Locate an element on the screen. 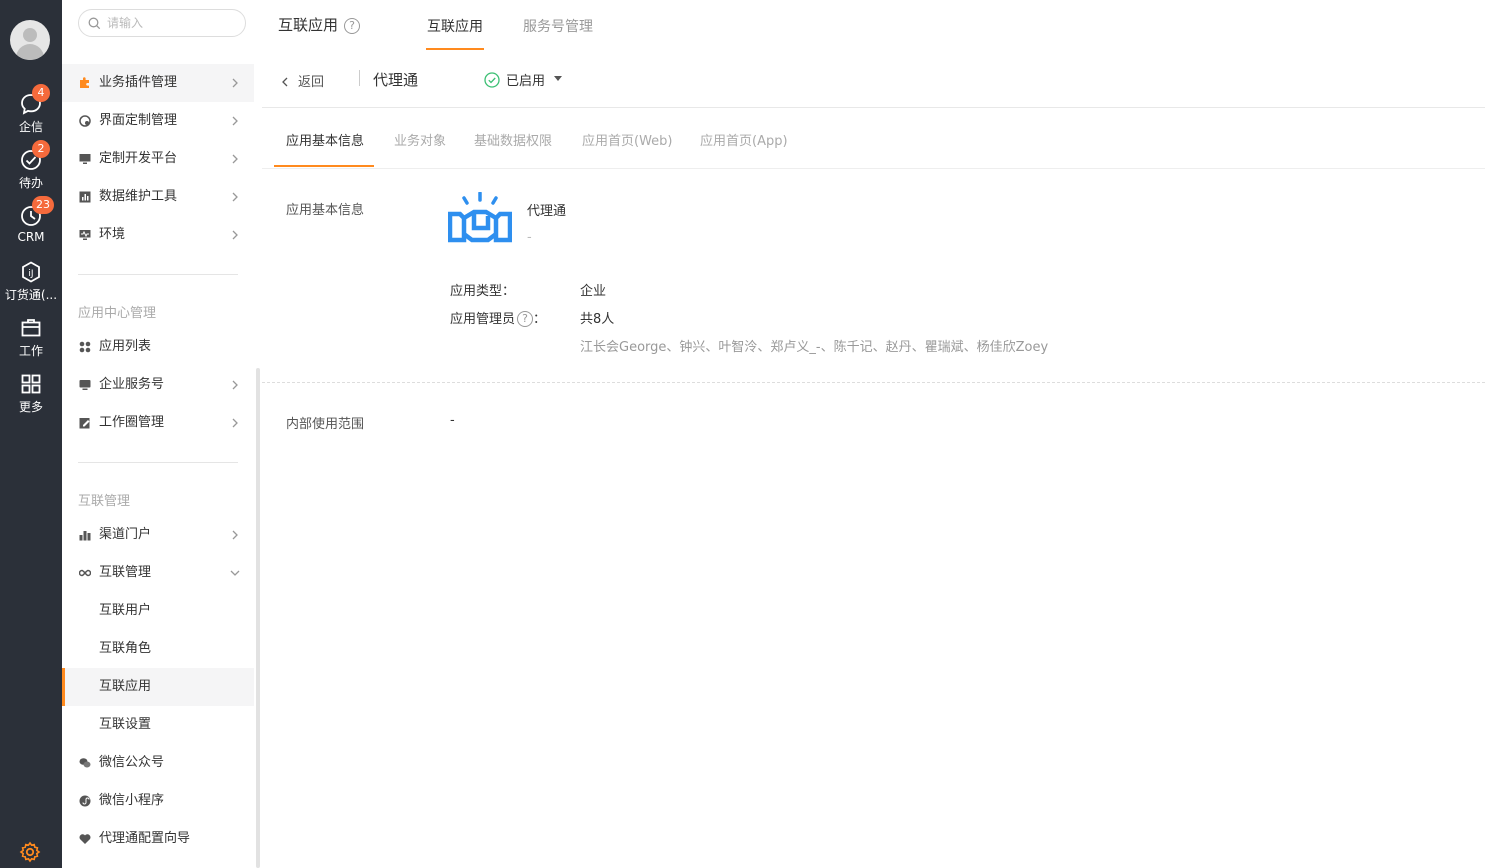 Image resolution: width=1485 pixels, height=868 pixels. rail-label-crm: CRM is located at coordinates (31, 237).